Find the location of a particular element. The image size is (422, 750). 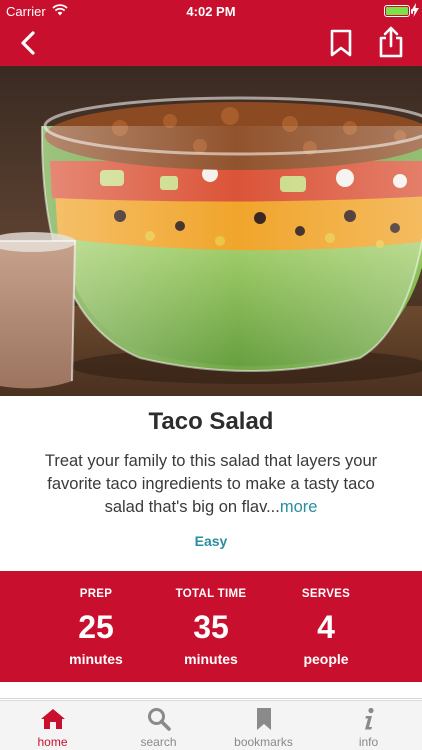

serves-value: 4 is located at coordinates (326, 627).